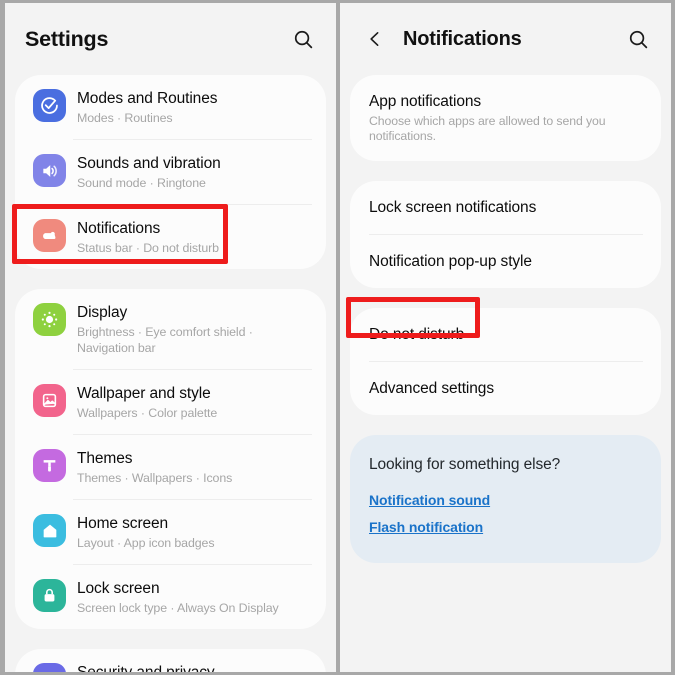 The image size is (675, 675). I want to click on themes-icon, so click(49, 465).